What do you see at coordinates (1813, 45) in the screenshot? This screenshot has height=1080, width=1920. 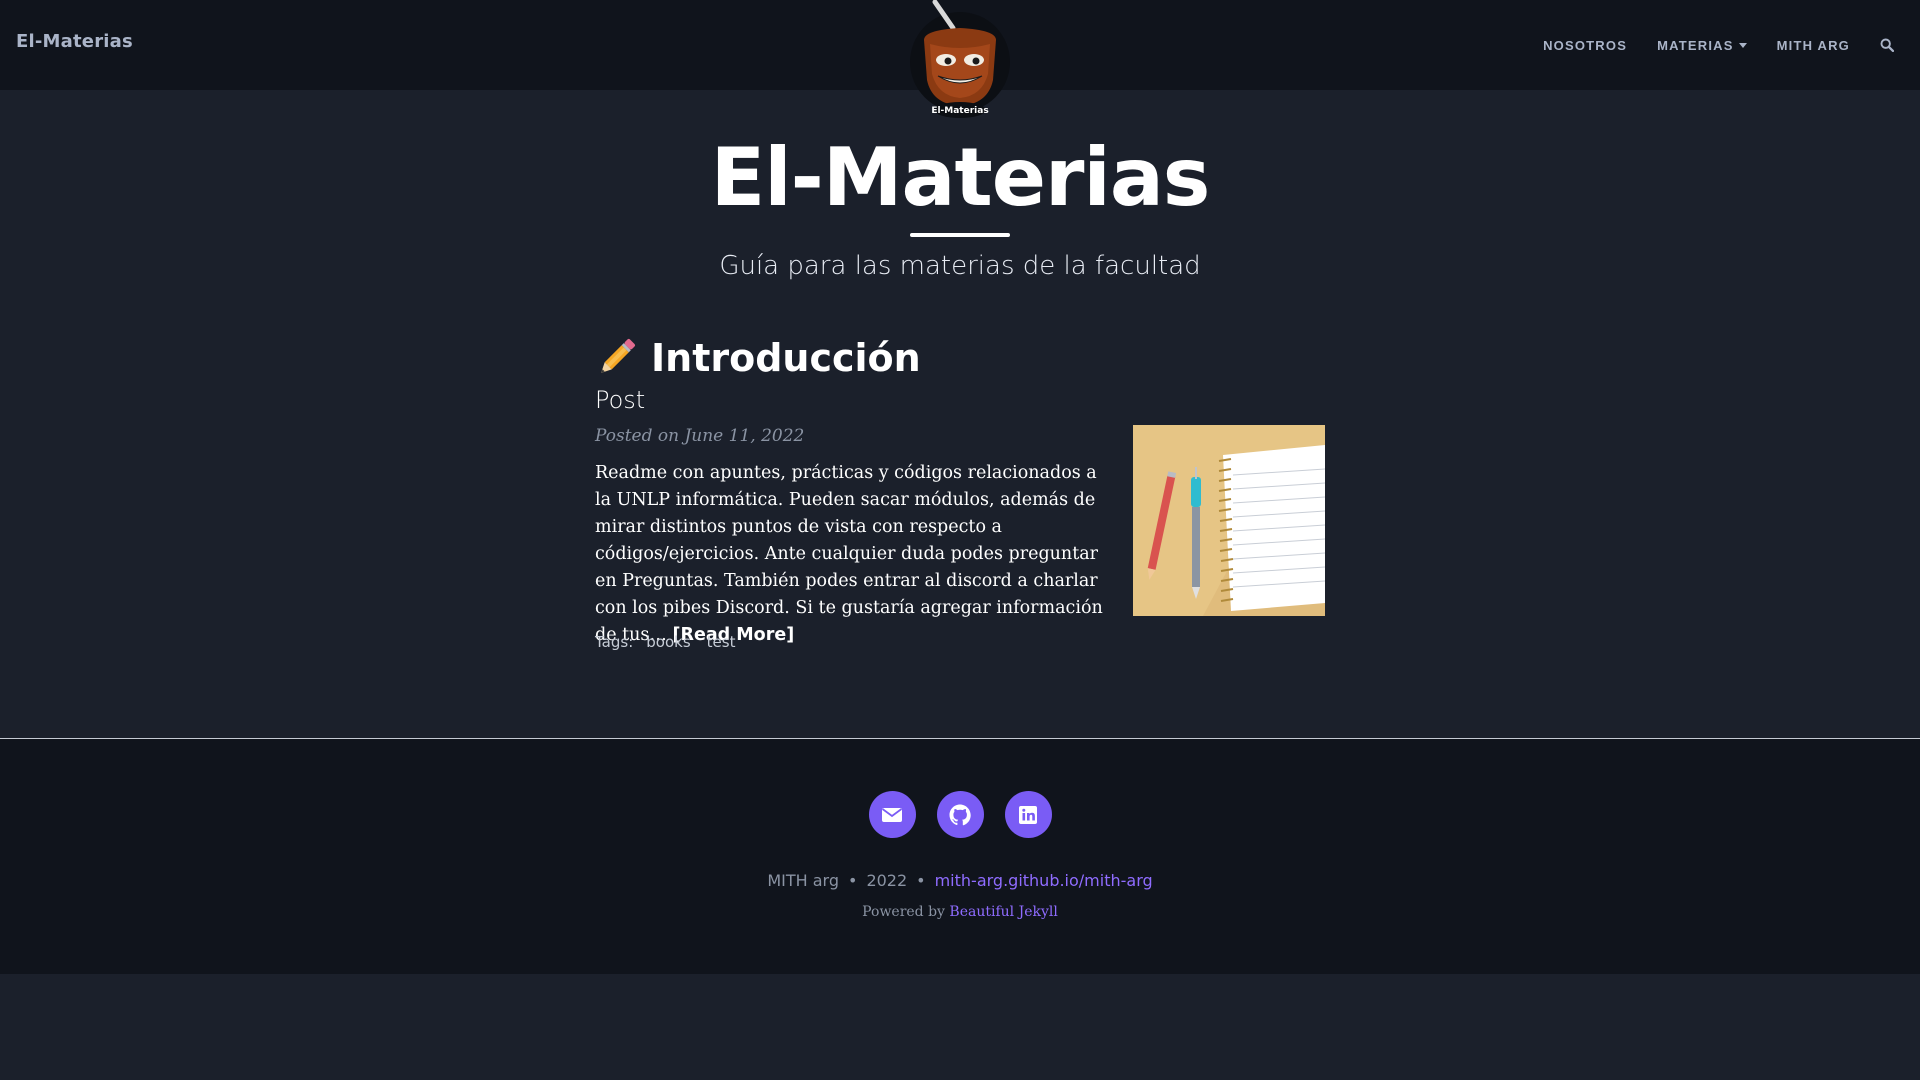 I see `nav-link-mith-arg: MITH ARG` at bounding box center [1813, 45].